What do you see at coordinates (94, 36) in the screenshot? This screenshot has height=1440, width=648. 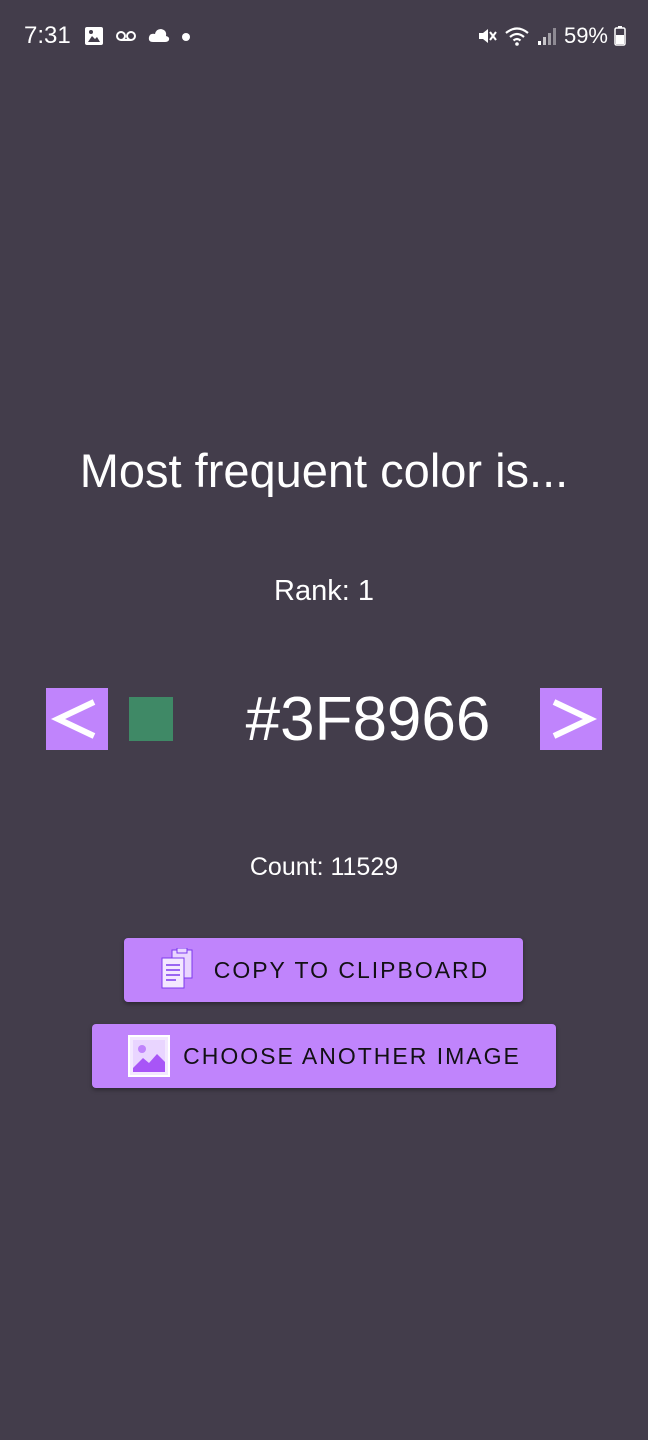 I see `image-icon` at bounding box center [94, 36].